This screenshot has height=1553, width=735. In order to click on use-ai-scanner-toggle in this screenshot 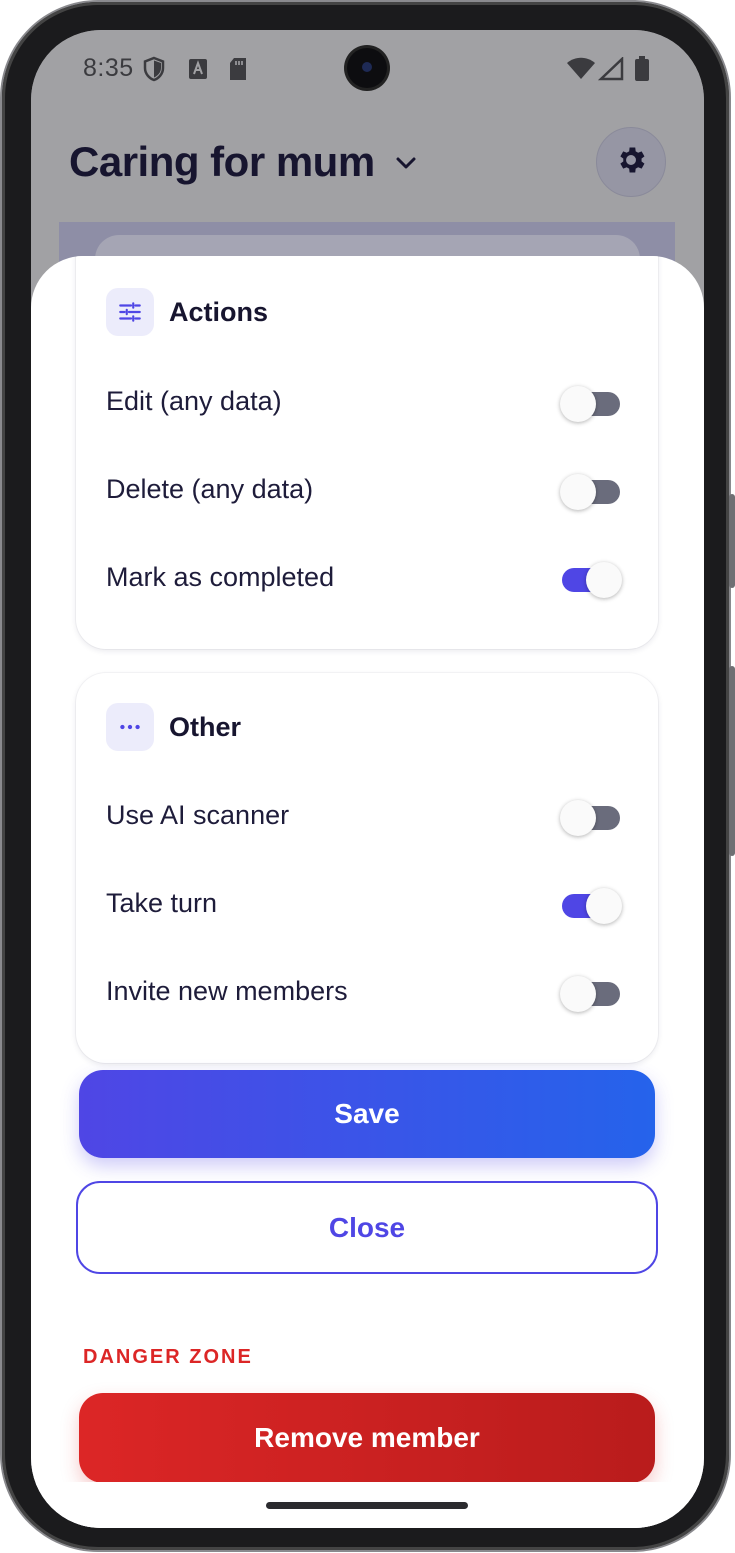, I will do `click(591, 818)`.